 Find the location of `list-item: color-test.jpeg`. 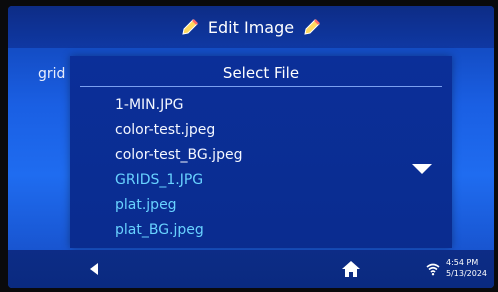

list-item: color-test.jpeg is located at coordinates (178, 131).